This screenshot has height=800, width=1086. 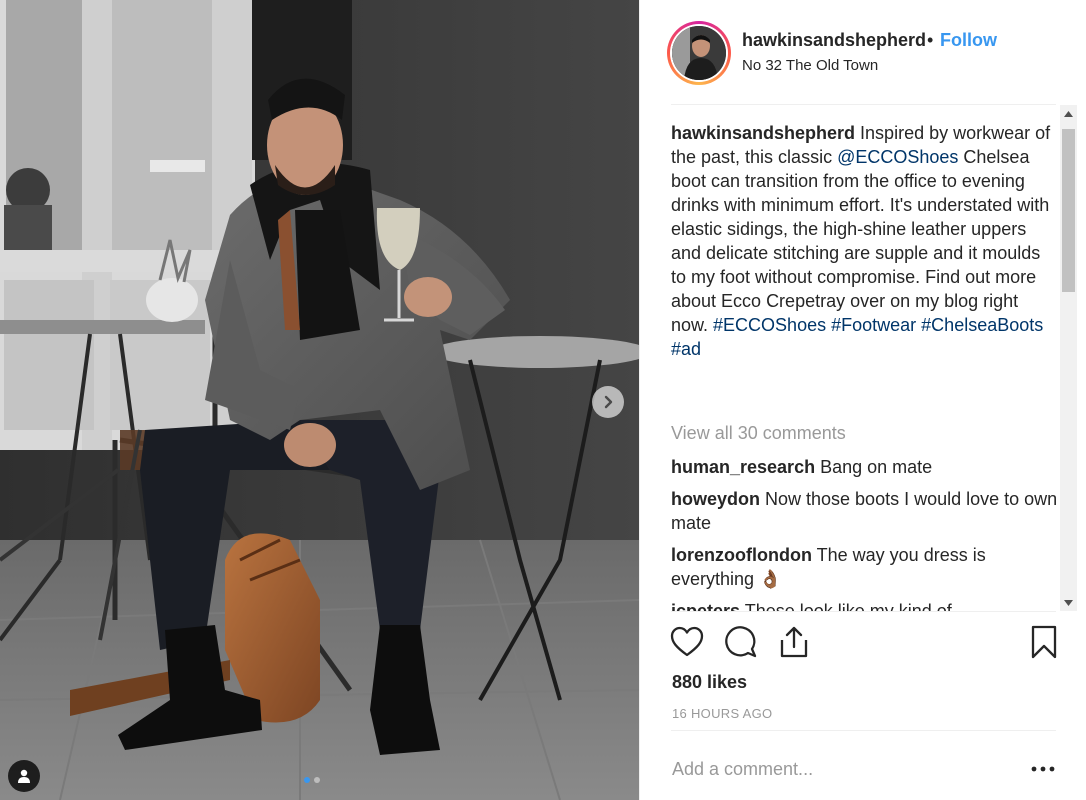 I want to click on comment-text: These look like my kind of, so click(x=846, y=606).